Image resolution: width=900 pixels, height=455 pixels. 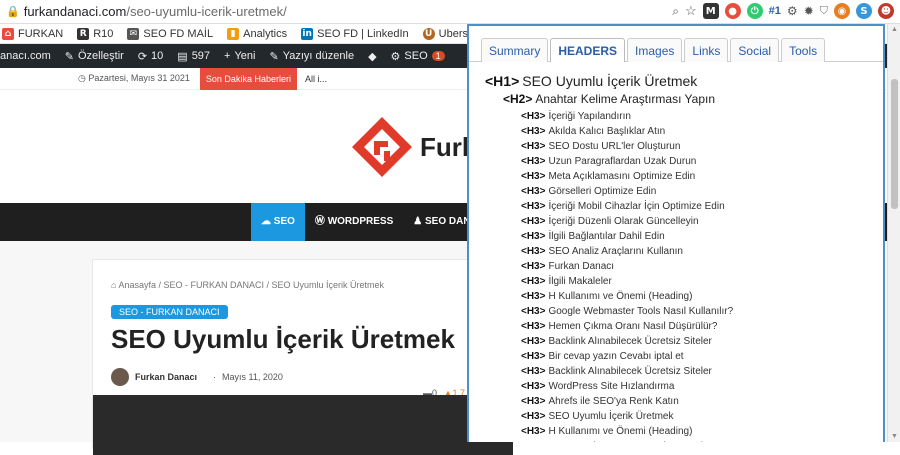 What do you see at coordinates (418, 56) in the screenshot?
I see `wp-seo: ⚙ SEO 1` at bounding box center [418, 56].